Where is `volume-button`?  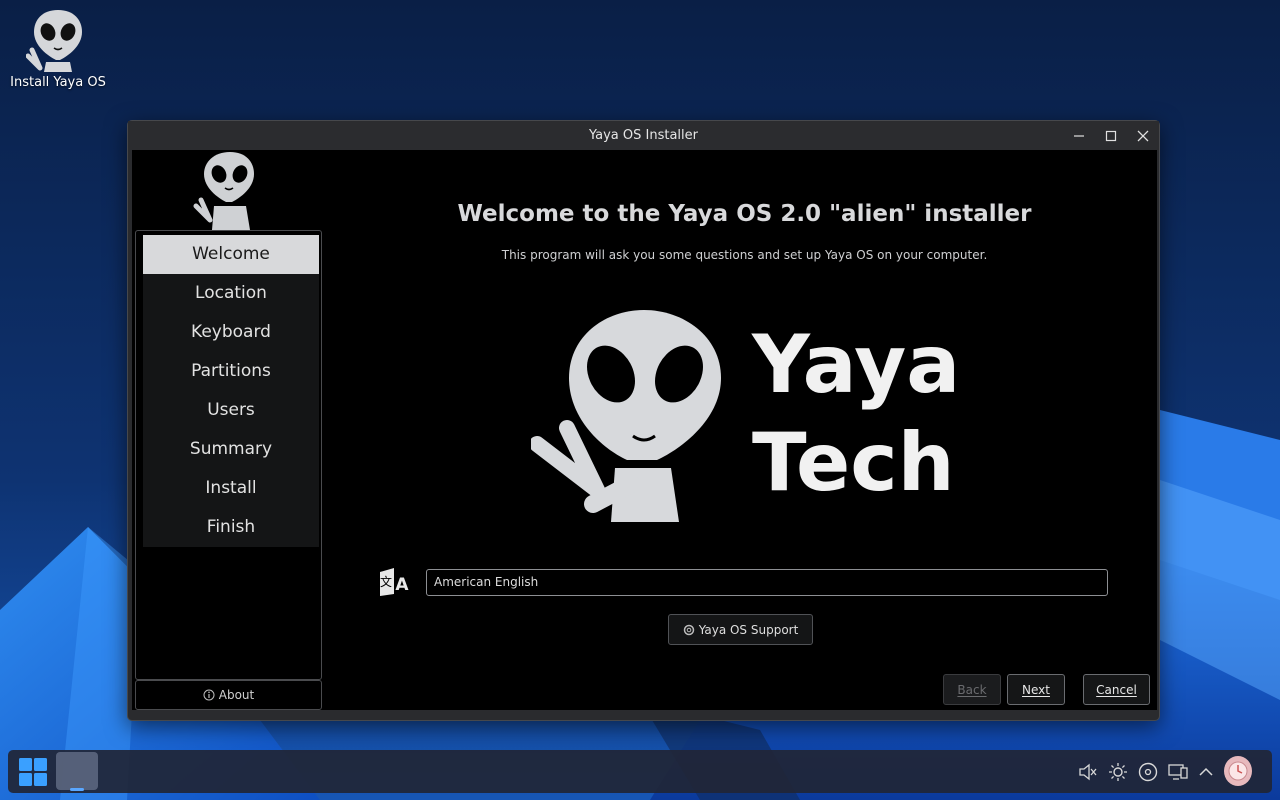
volume-button is located at coordinates (1088, 772).